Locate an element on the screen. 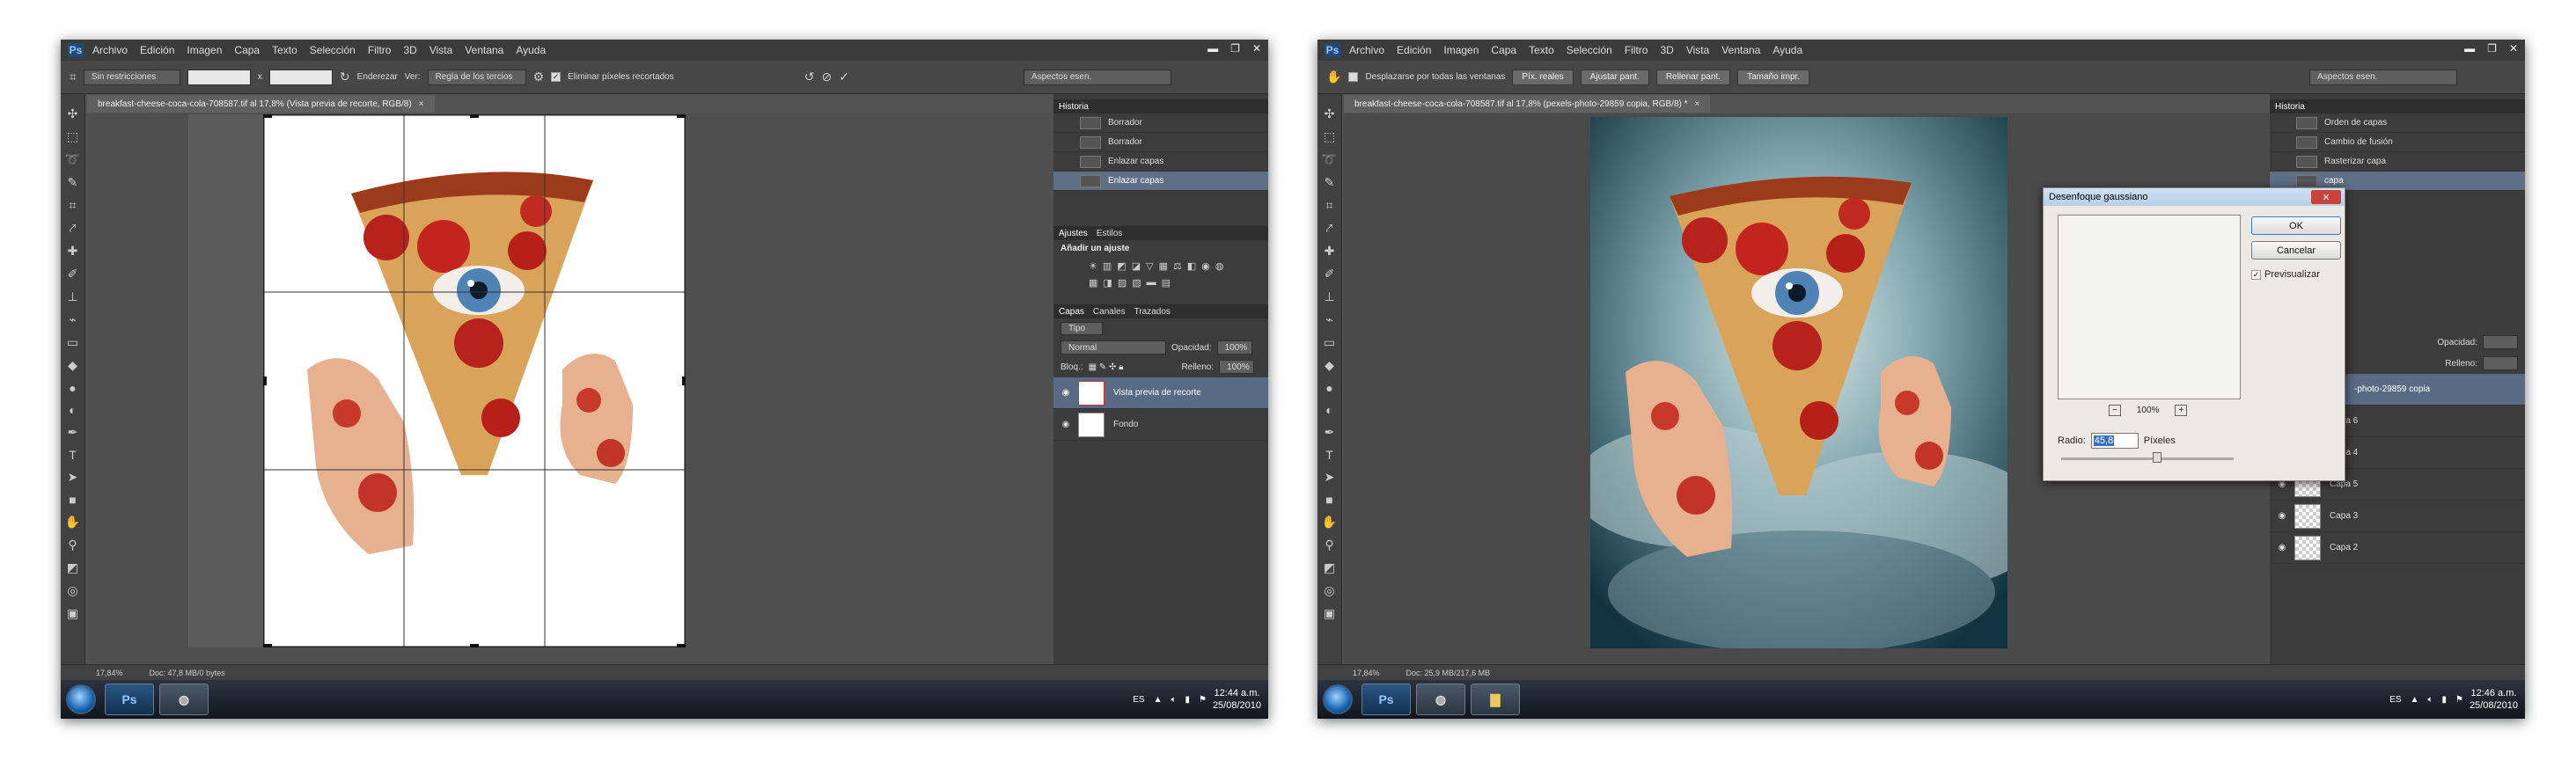  gradient-map-icon: ▬ is located at coordinates (1151, 283).